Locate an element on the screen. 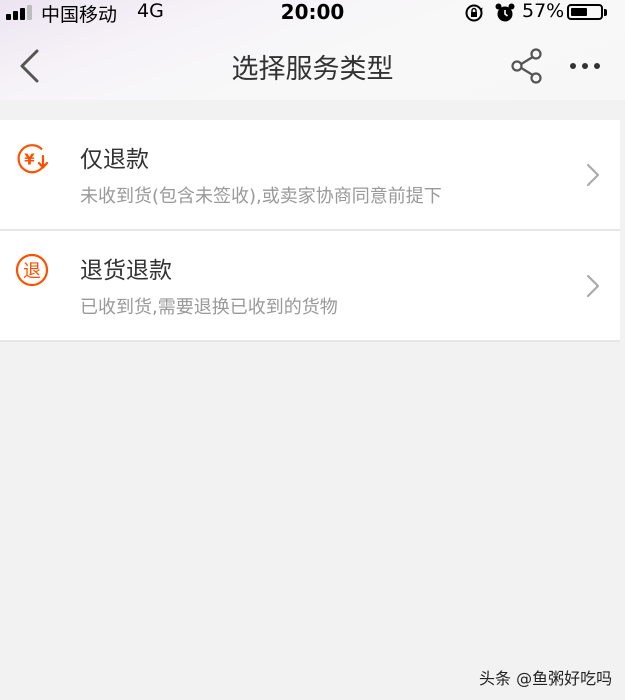 This screenshot has height=700, width=625. more-dots-icon is located at coordinates (585, 66).